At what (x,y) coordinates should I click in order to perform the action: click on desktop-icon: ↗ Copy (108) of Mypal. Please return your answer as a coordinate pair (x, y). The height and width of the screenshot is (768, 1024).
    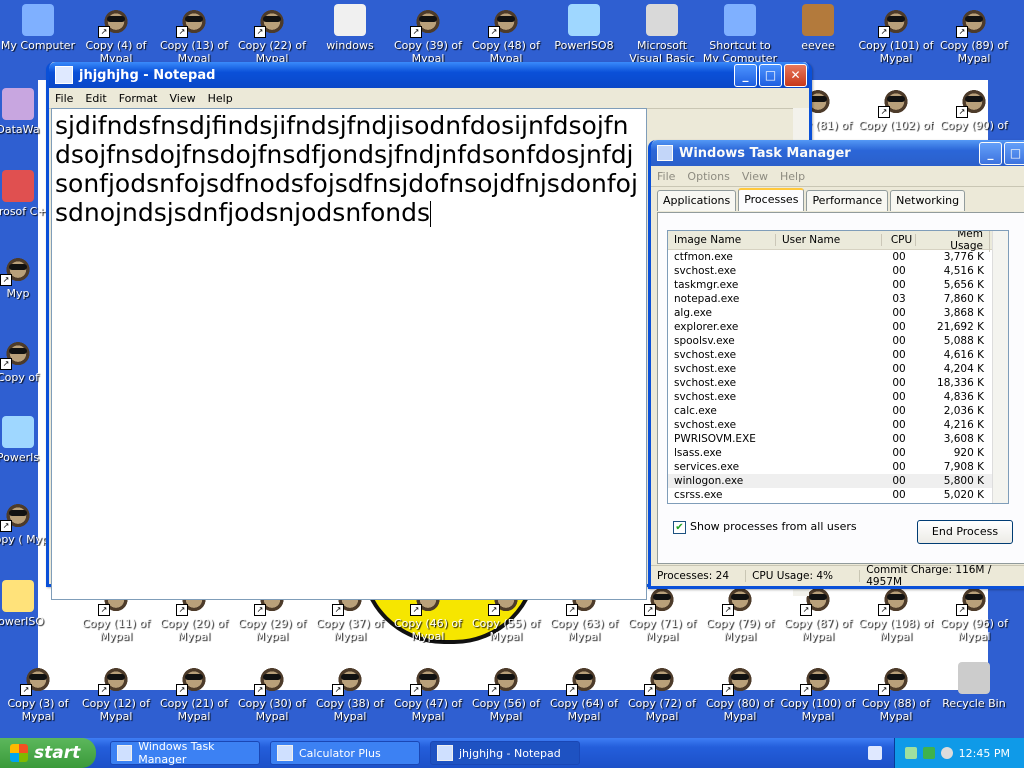
    Looking at the image, I should click on (896, 616).